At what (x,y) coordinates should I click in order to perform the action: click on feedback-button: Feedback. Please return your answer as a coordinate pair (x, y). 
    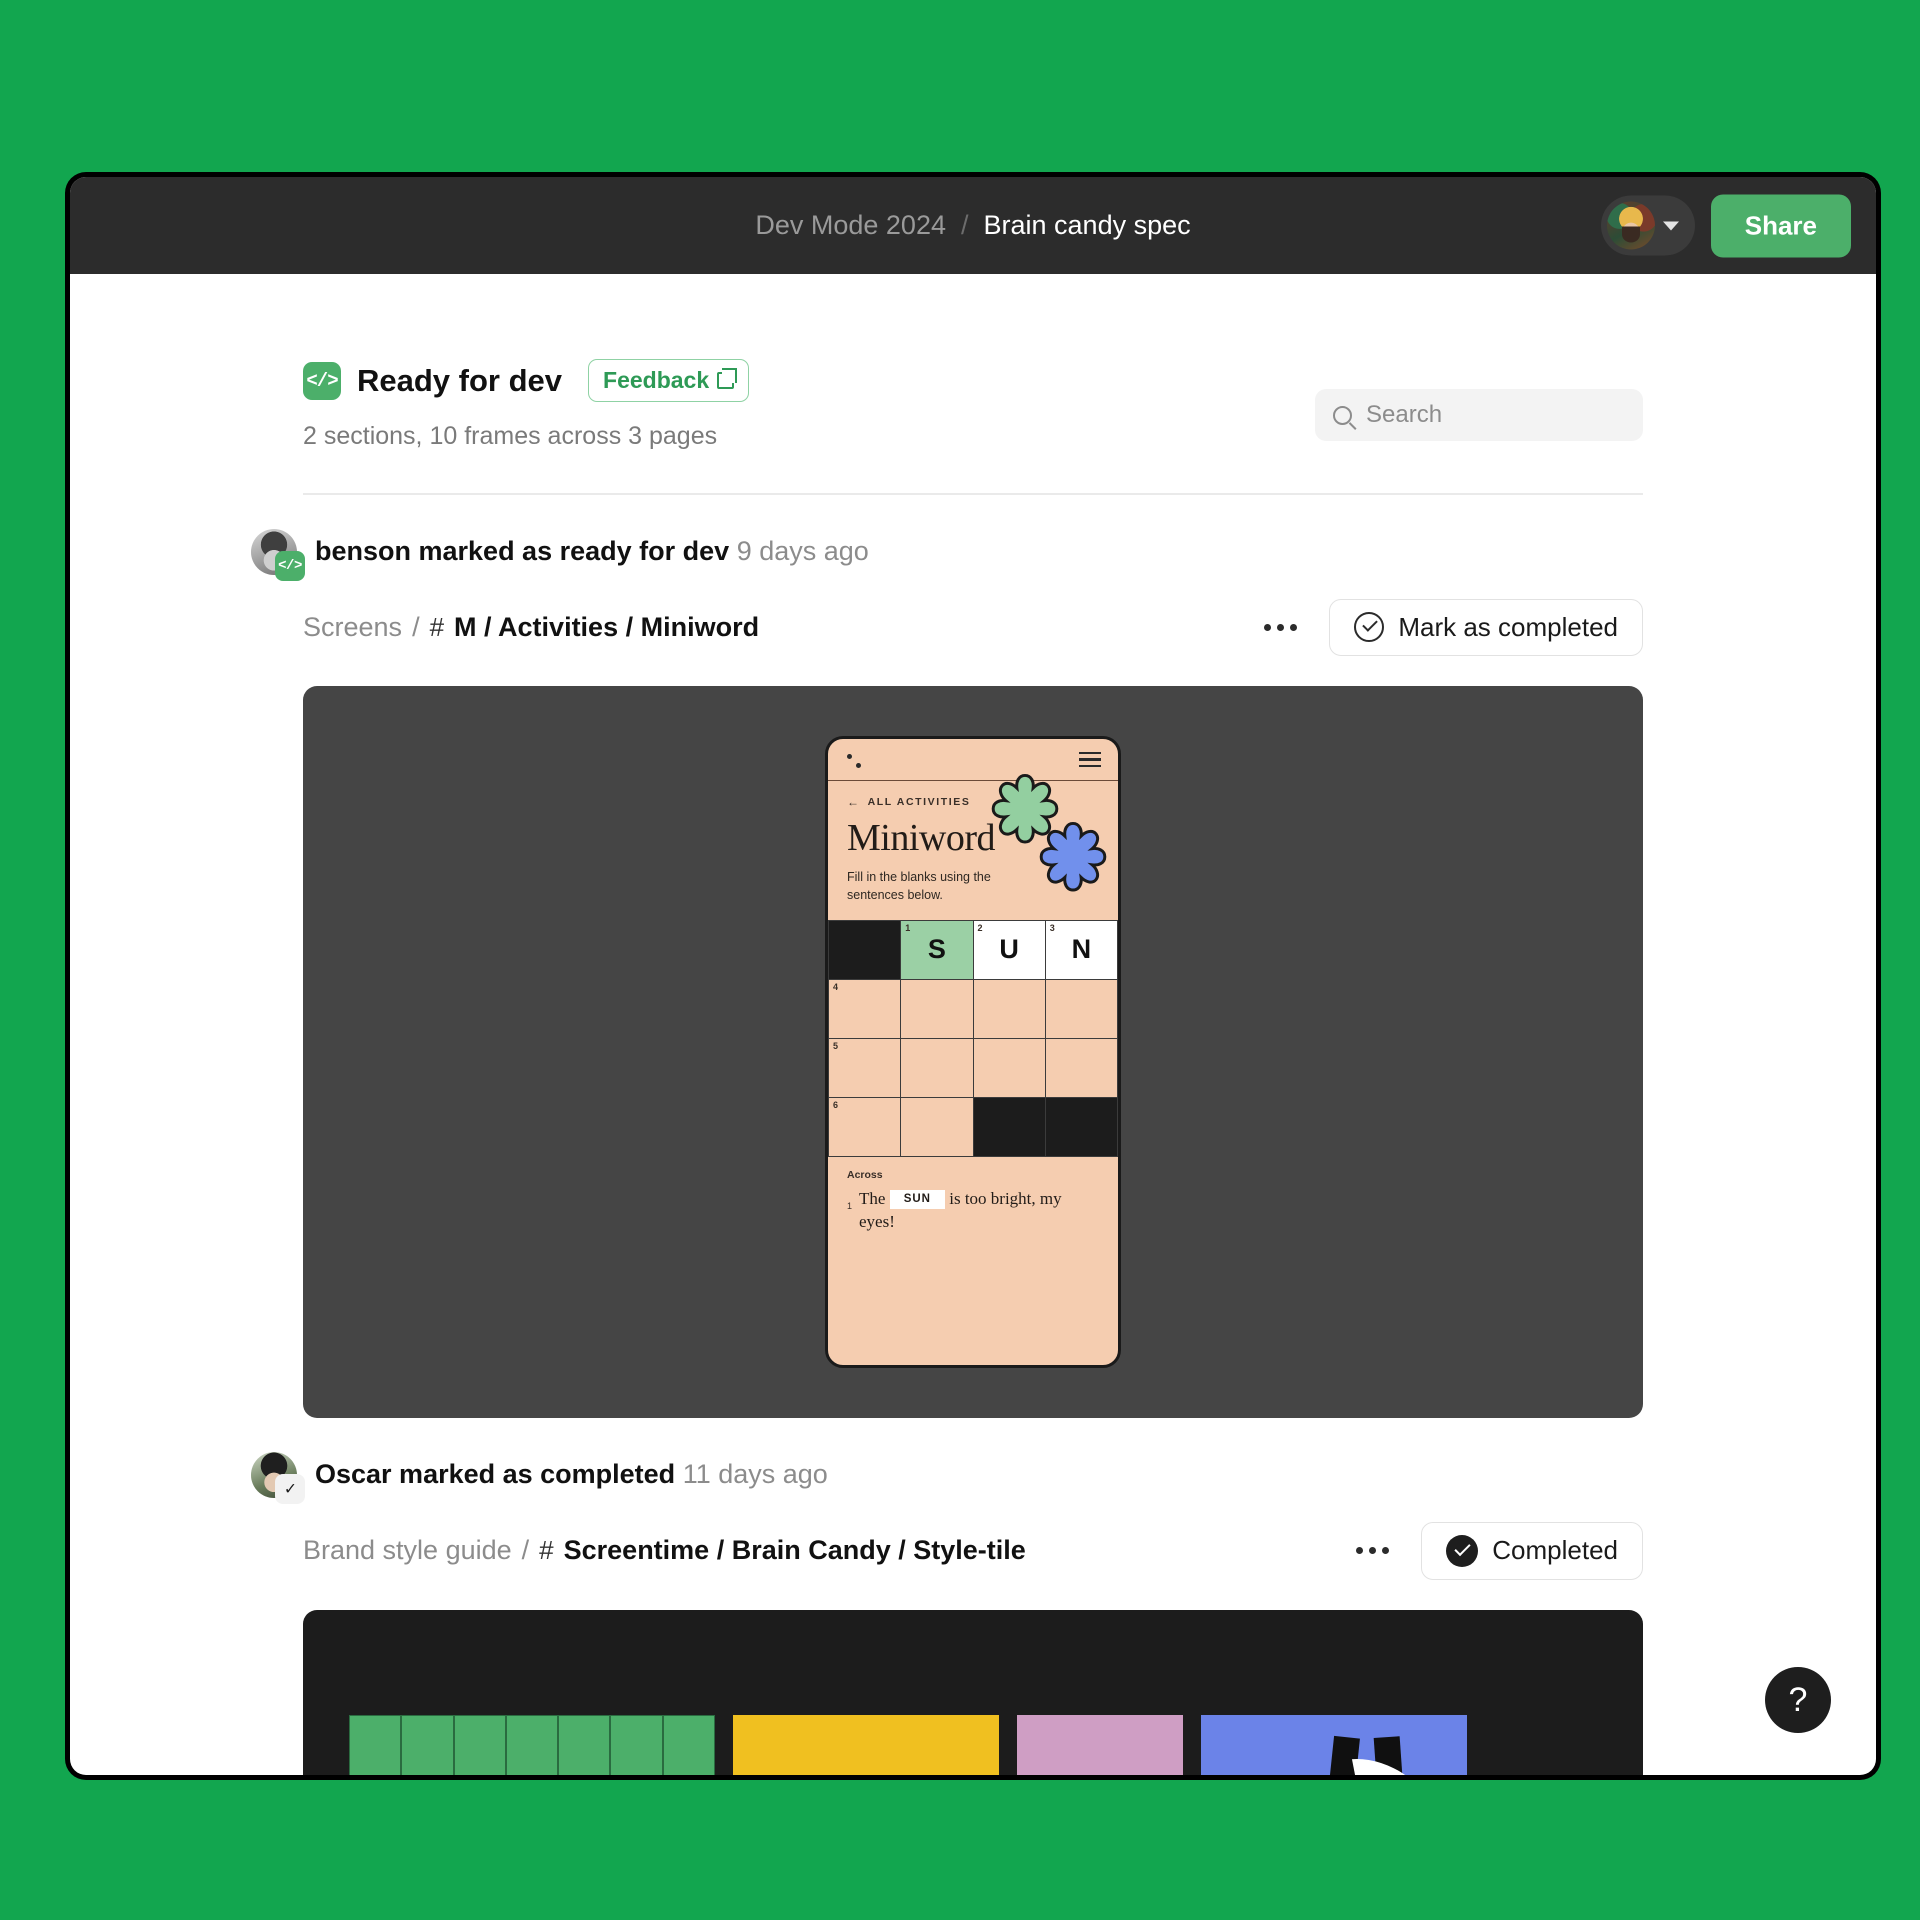
    Looking at the image, I should click on (669, 380).